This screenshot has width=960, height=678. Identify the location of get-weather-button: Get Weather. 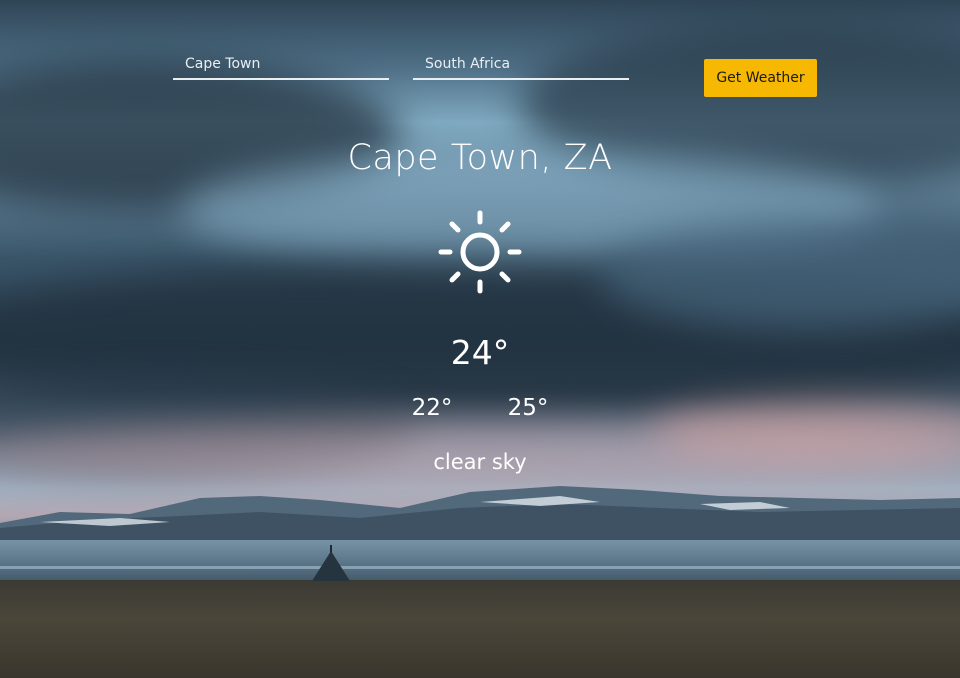
(760, 78).